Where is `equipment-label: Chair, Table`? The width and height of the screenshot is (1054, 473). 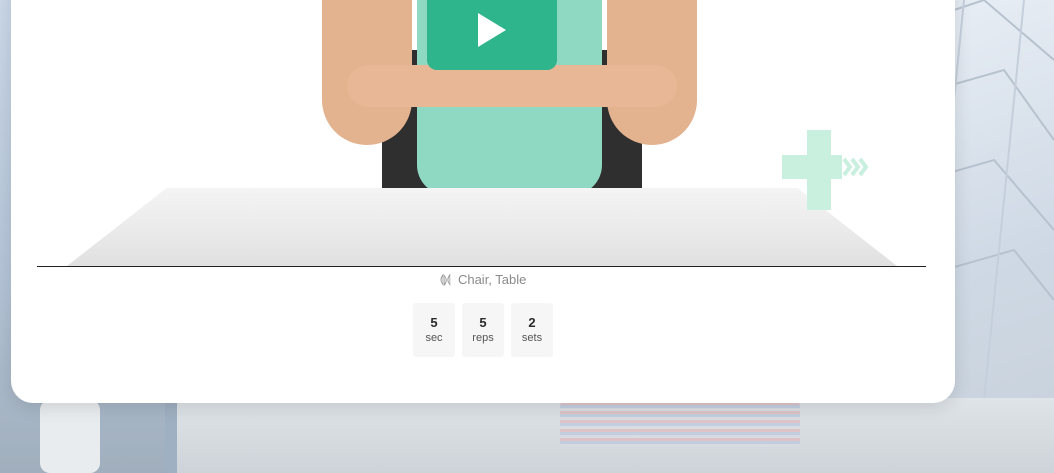 equipment-label: Chair, Table is located at coordinates (492, 279).